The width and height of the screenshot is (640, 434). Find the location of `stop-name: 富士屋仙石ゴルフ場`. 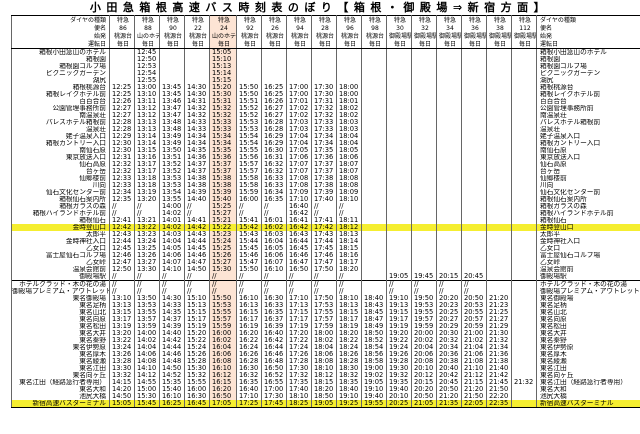

stop-name: 富士屋仙石ゴルフ場 is located at coordinates (60, 255).